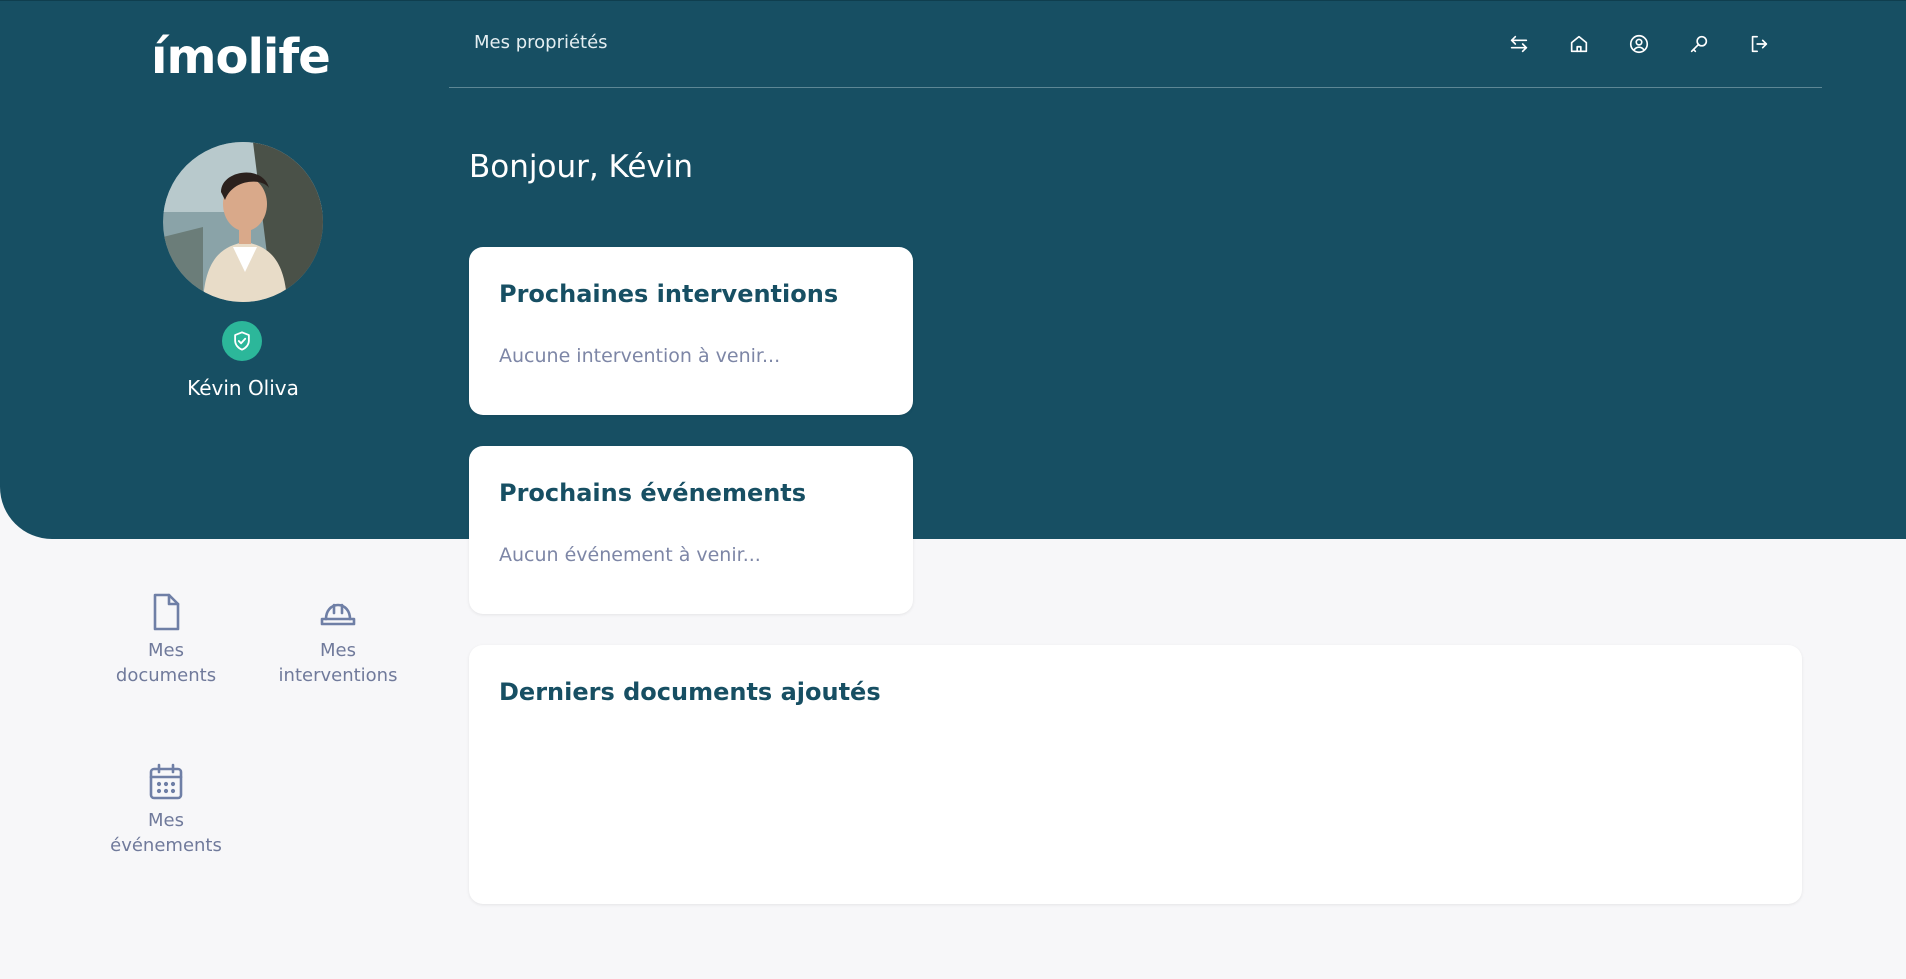 Image resolution: width=1906 pixels, height=979 pixels. I want to click on quick-link-interventions: Mes interventions, so click(338, 640).